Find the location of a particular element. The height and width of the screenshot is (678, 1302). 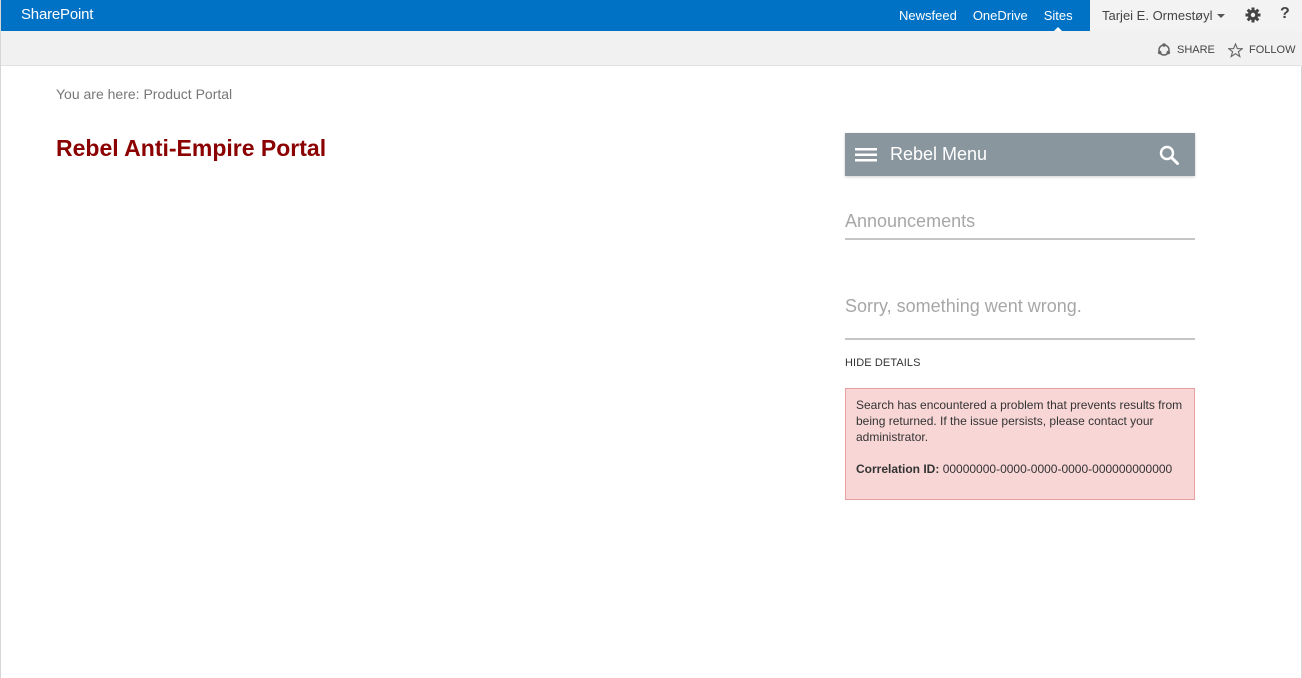

correlation-label: Correlation ID: is located at coordinates (898, 469).